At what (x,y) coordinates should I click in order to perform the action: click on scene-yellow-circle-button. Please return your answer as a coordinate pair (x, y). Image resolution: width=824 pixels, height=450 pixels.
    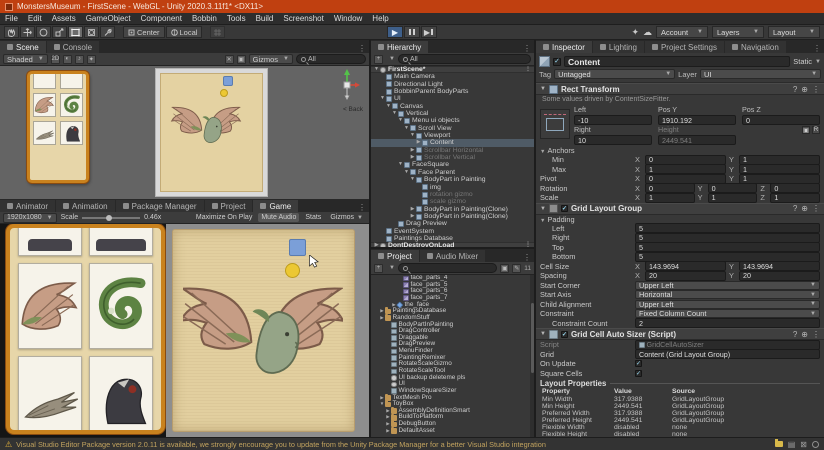
    Looking at the image, I should click on (224, 93).